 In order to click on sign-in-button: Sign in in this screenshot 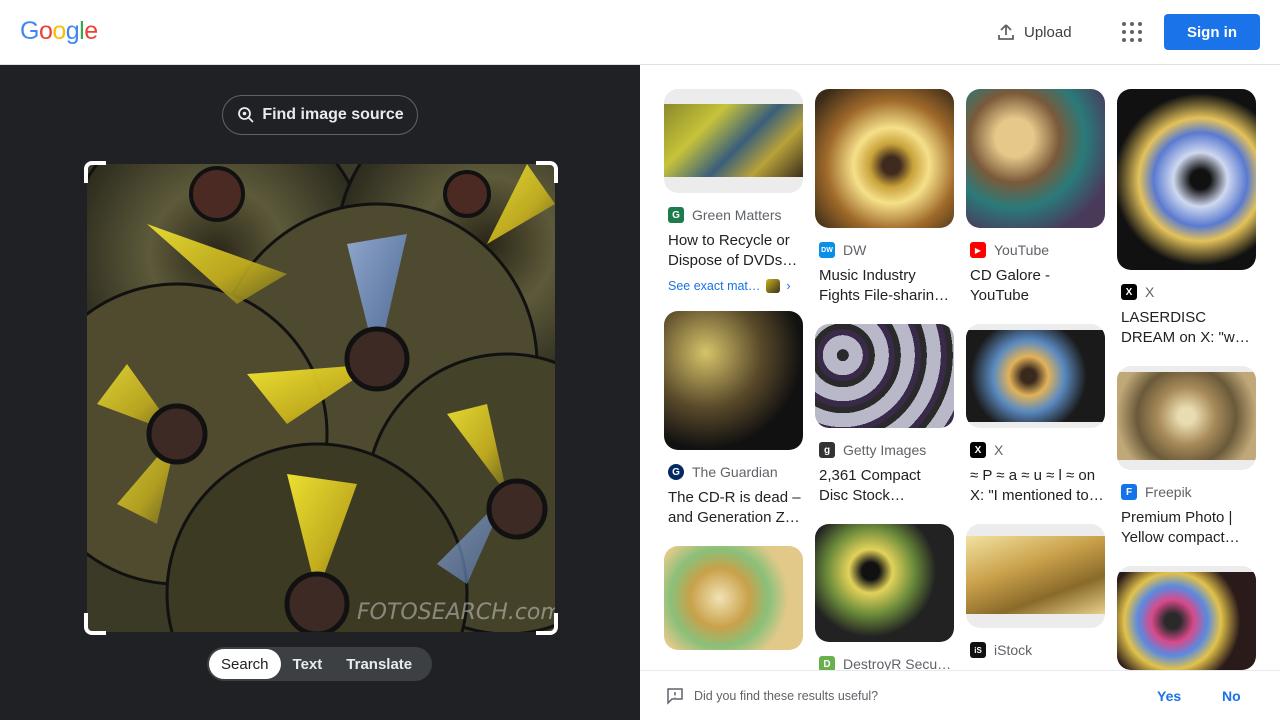, I will do `click(1212, 32)`.